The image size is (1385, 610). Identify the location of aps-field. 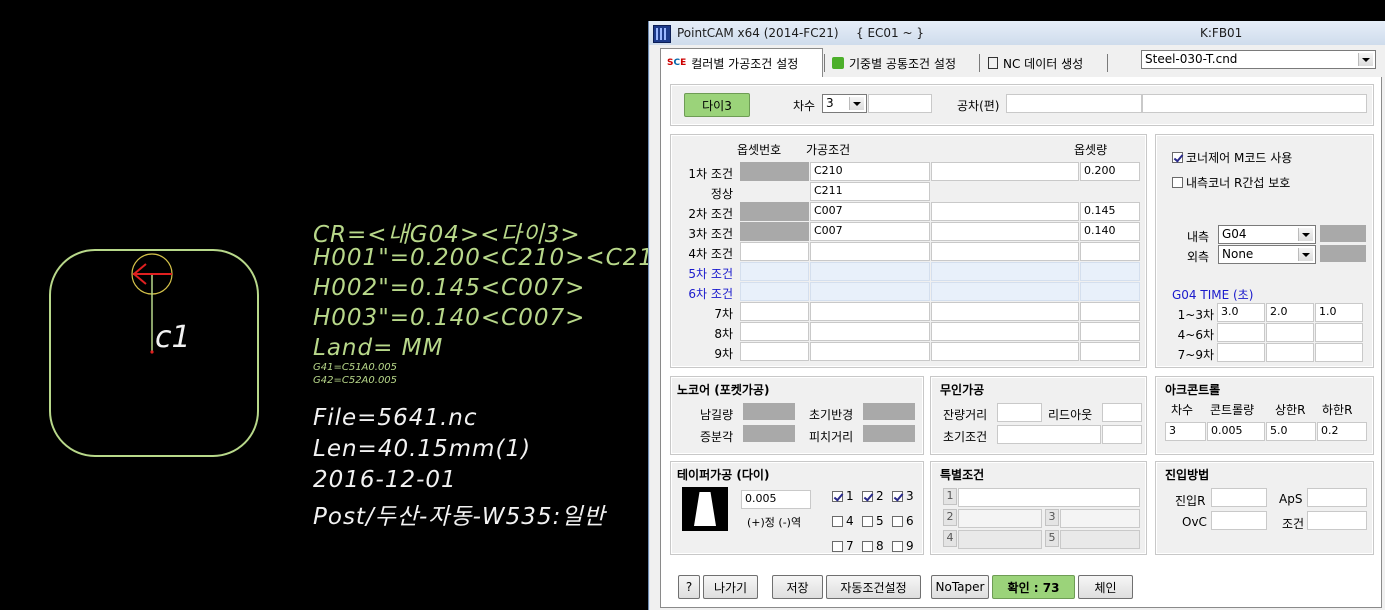
(1337, 497).